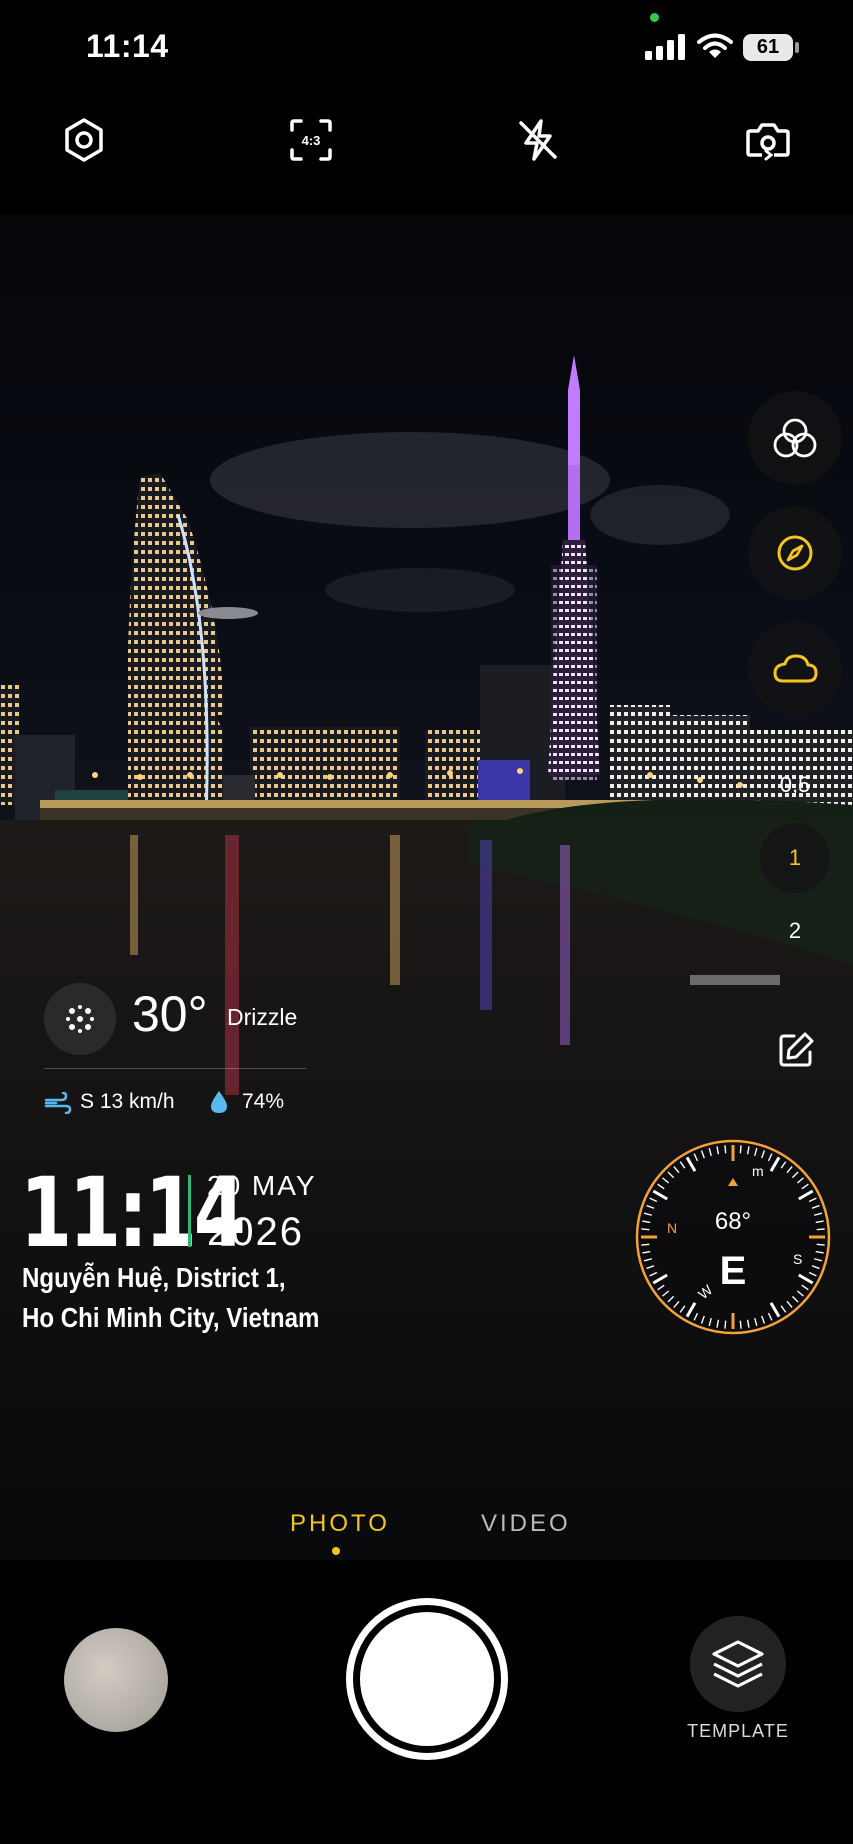 This screenshot has width=853, height=1844. I want to click on aspect-ratio-label: 4:3, so click(311, 140).